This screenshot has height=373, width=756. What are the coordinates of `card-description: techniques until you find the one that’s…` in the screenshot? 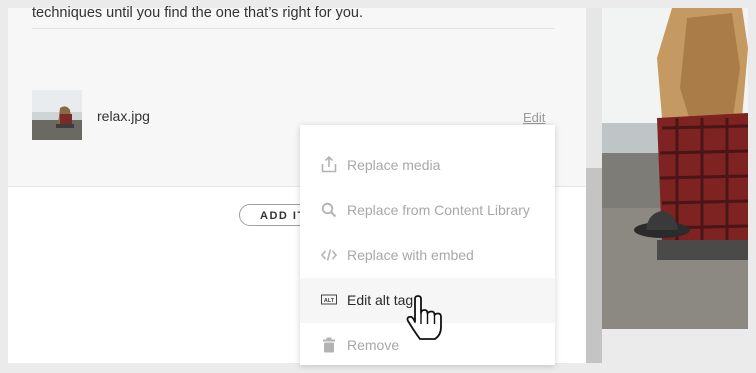 It's located at (198, 13).